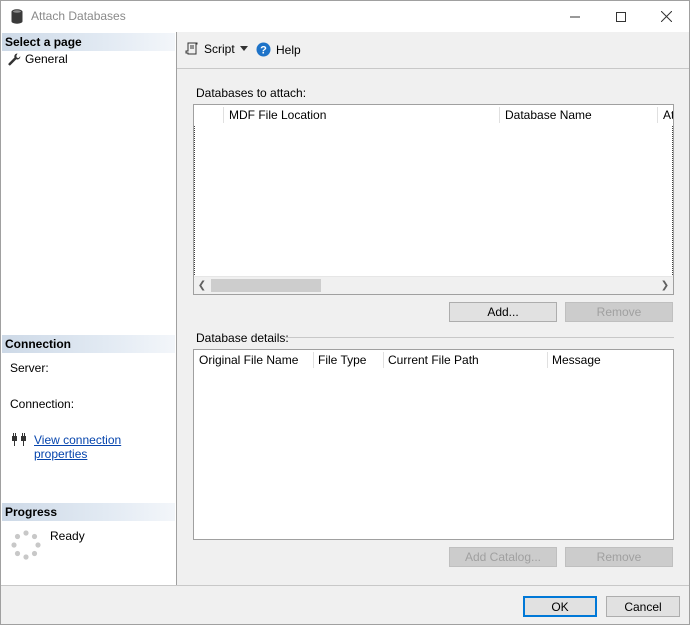 This screenshot has height=625, width=690. I want to click on progress-header: Progress, so click(88, 512).